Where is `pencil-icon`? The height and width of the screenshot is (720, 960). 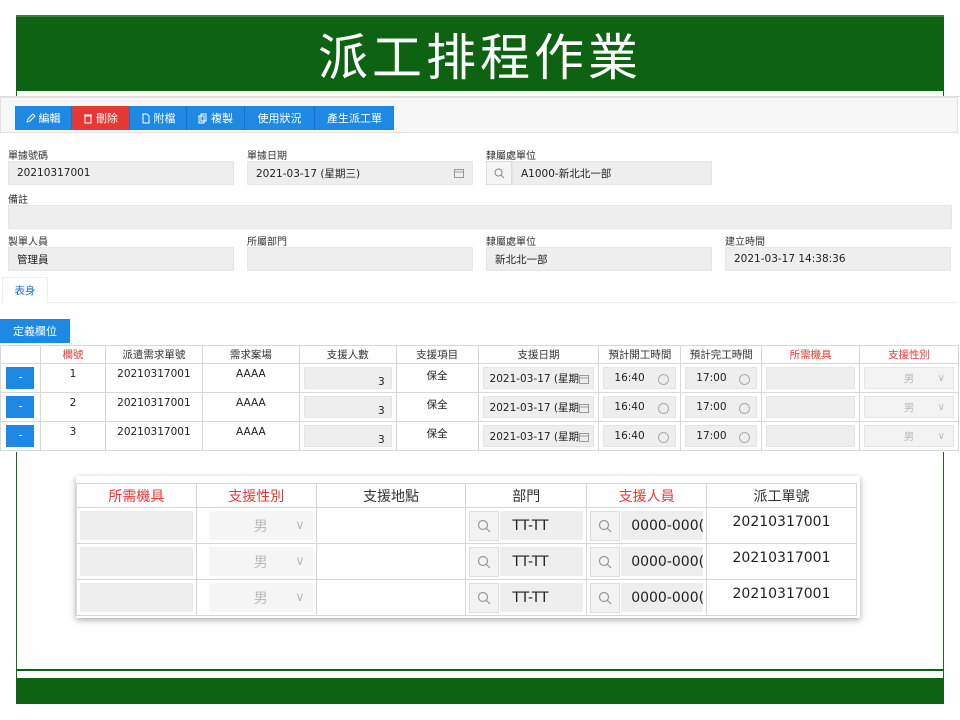 pencil-icon is located at coordinates (30, 117).